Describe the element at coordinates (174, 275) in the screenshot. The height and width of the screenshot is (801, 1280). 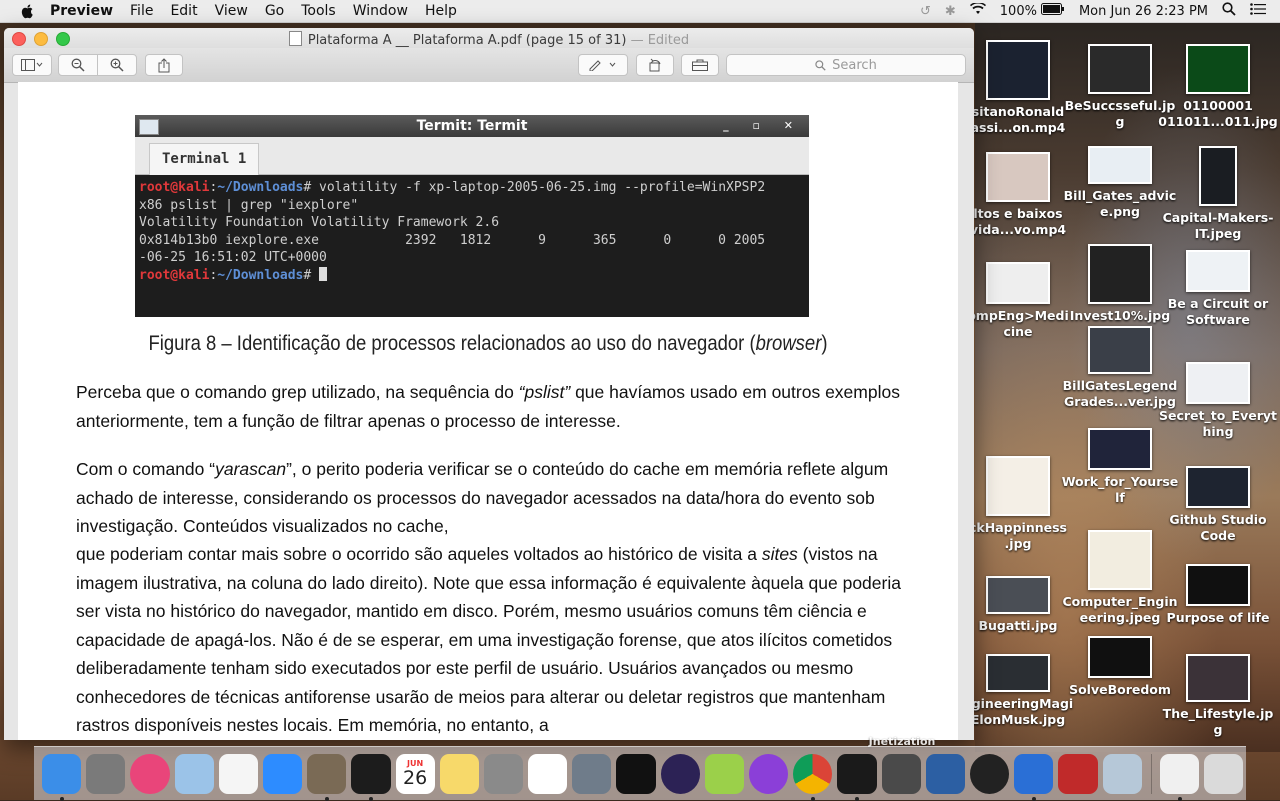
I see `prompt-user-2: root@kali` at that location.